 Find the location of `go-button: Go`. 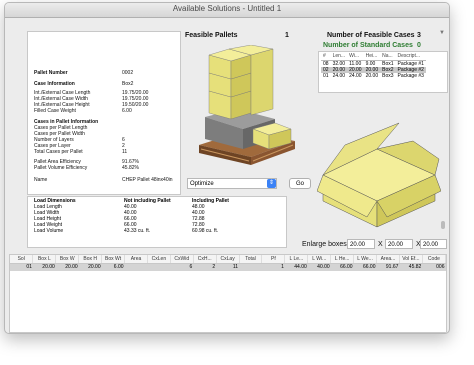

go-button: Go is located at coordinates (300, 183).